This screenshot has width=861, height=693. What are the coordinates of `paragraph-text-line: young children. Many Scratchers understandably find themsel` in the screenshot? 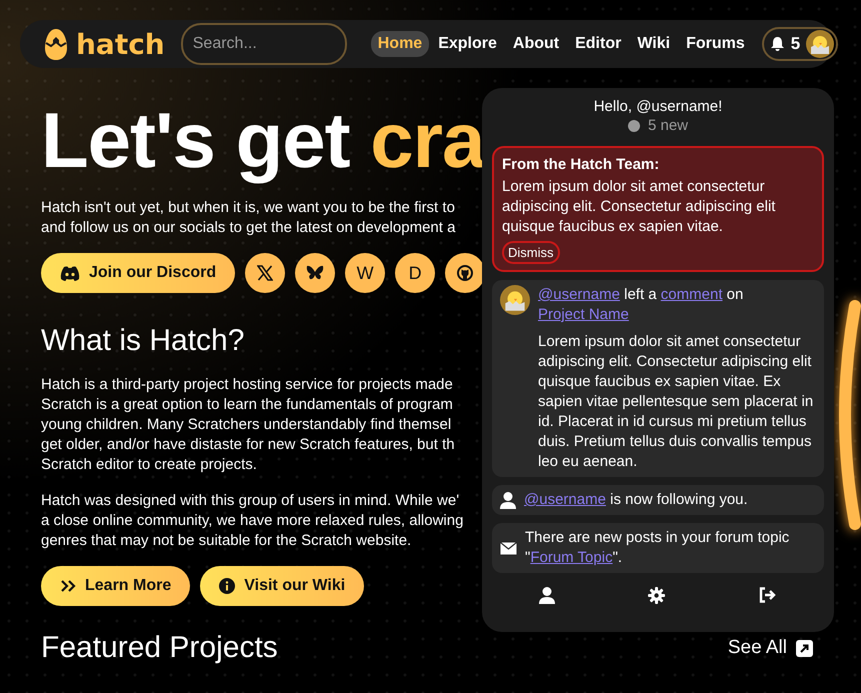 It's located at (246, 425).